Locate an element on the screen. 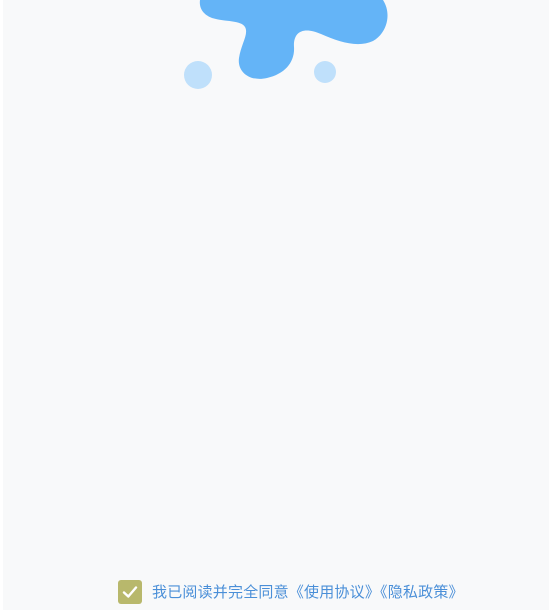  terms-link: 《使用协议》 is located at coordinates (334, 592).